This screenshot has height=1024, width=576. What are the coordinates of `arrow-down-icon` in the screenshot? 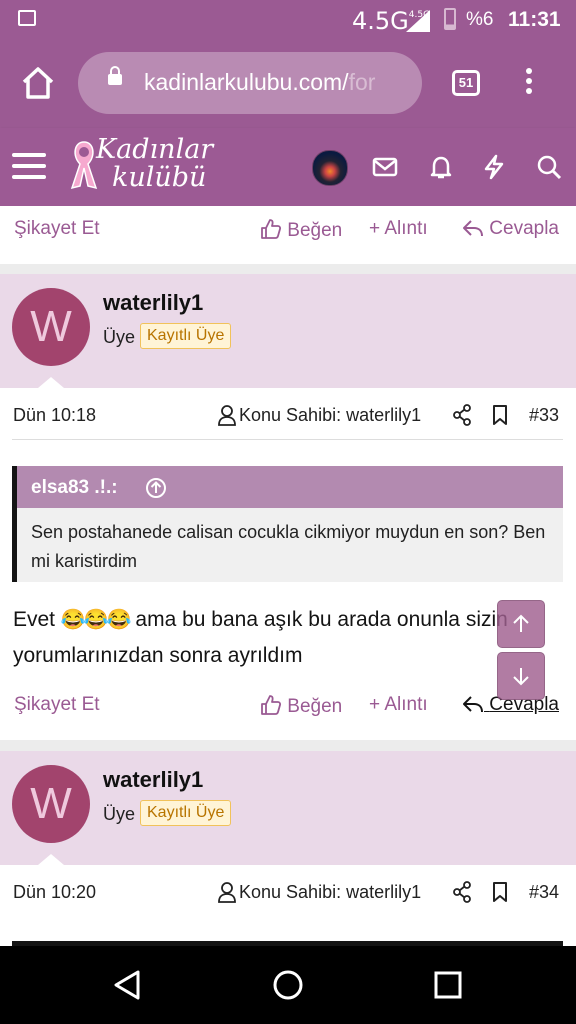 It's located at (521, 677).